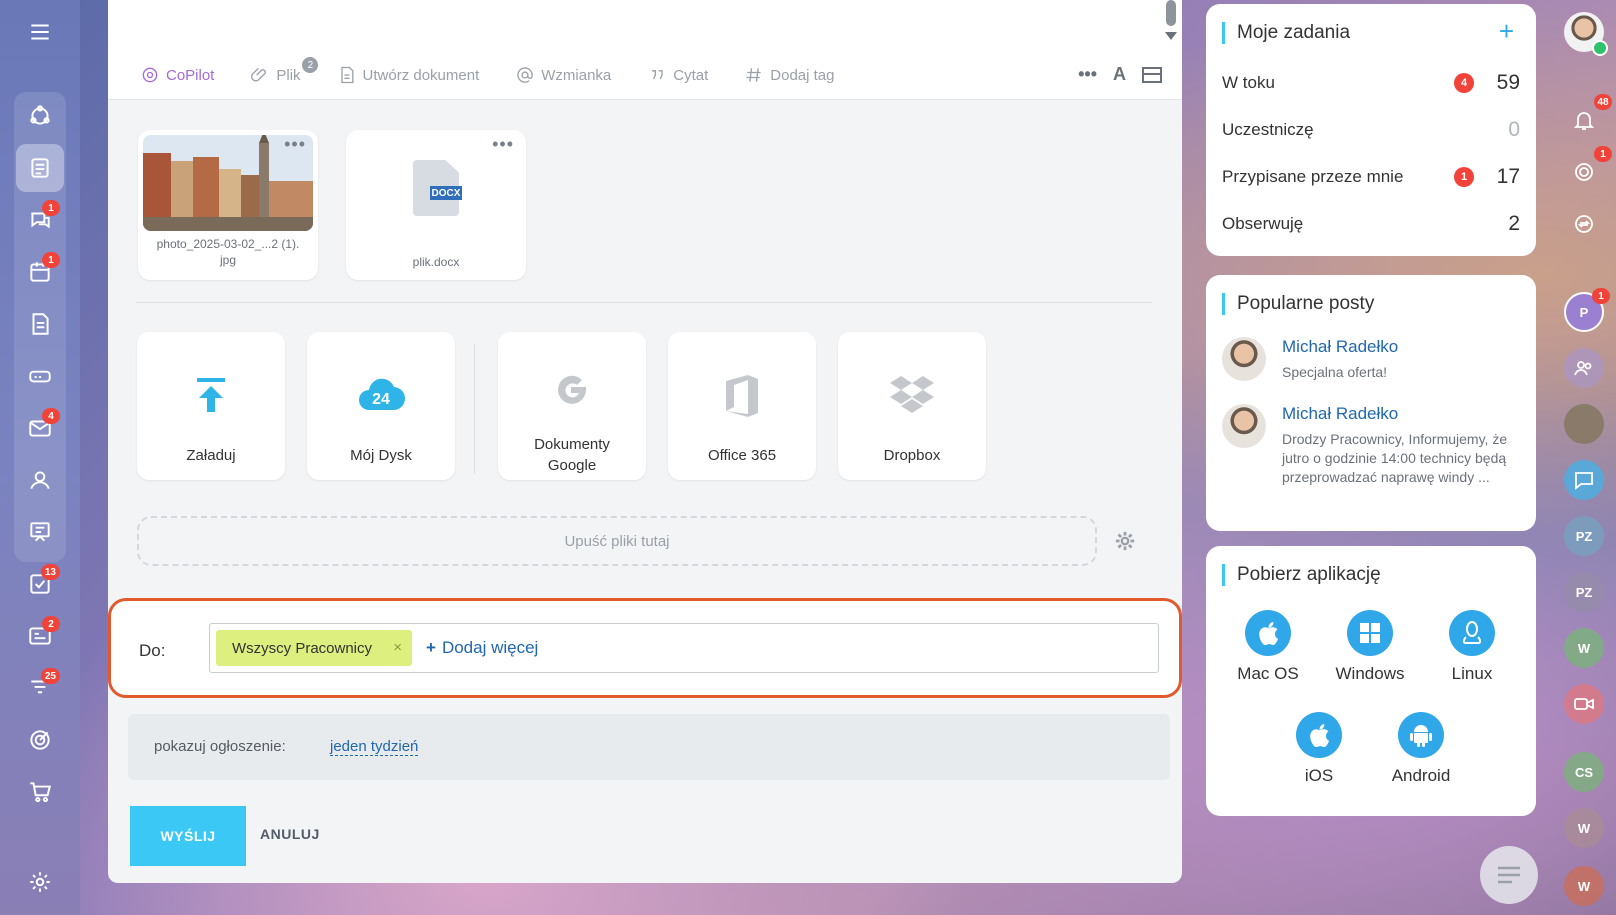  What do you see at coordinates (40, 220) in the screenshot?
I see `chat-nav-icon: 1` at bounding box center [40, 220].